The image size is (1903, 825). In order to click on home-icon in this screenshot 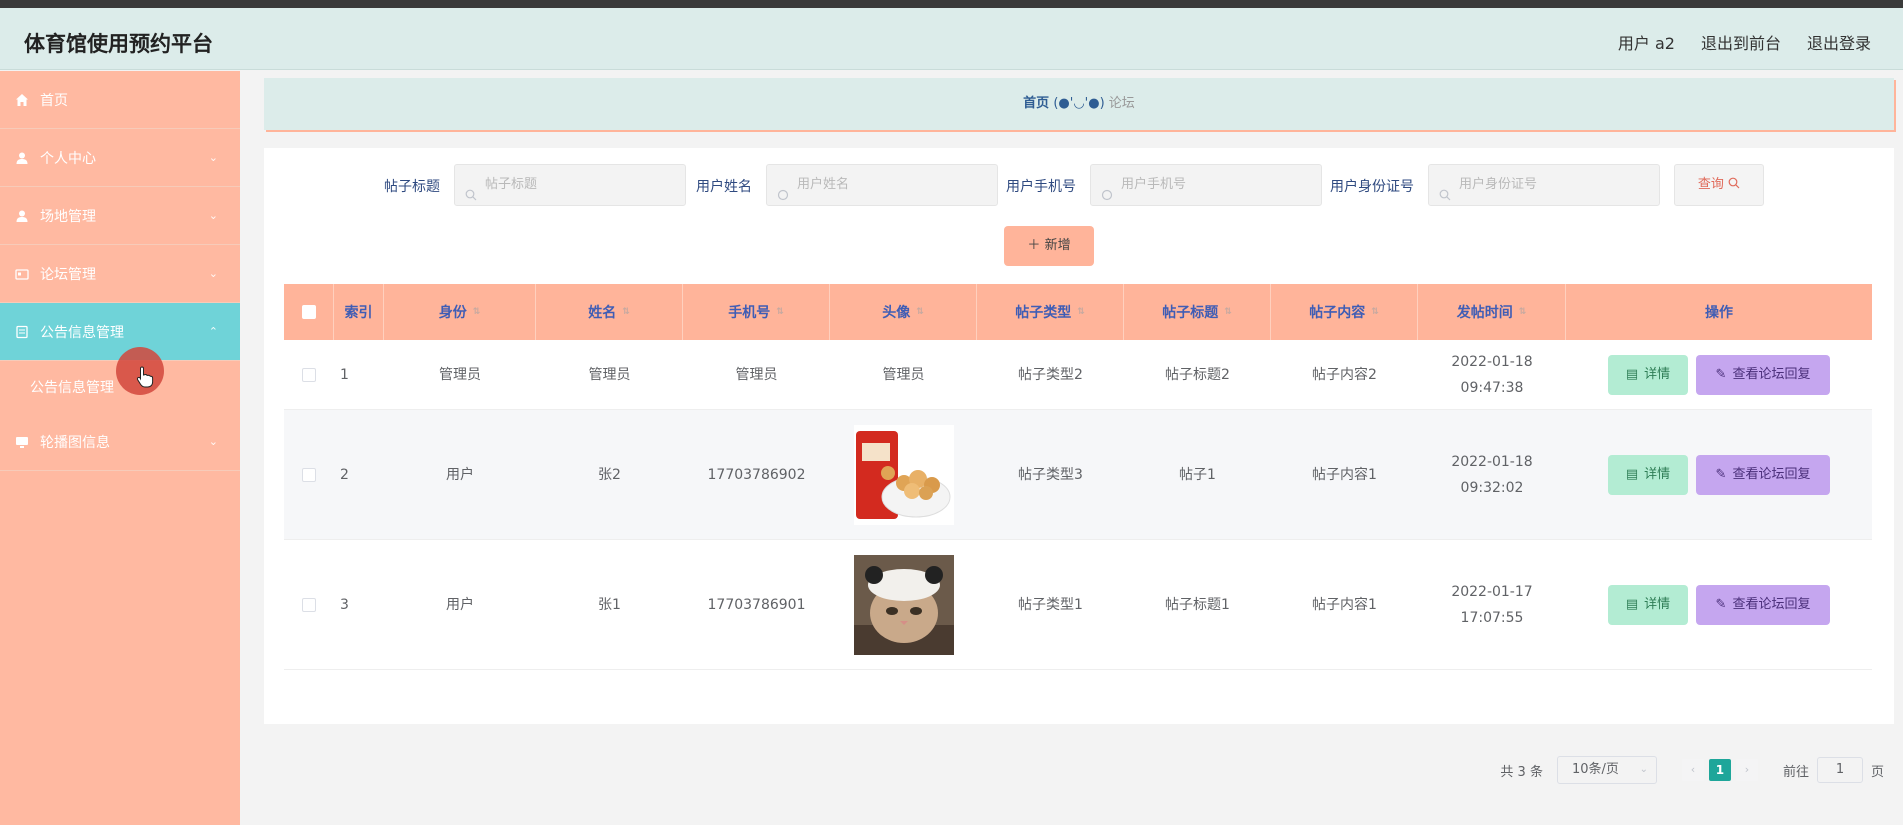, I will do `click(22, 100)`.